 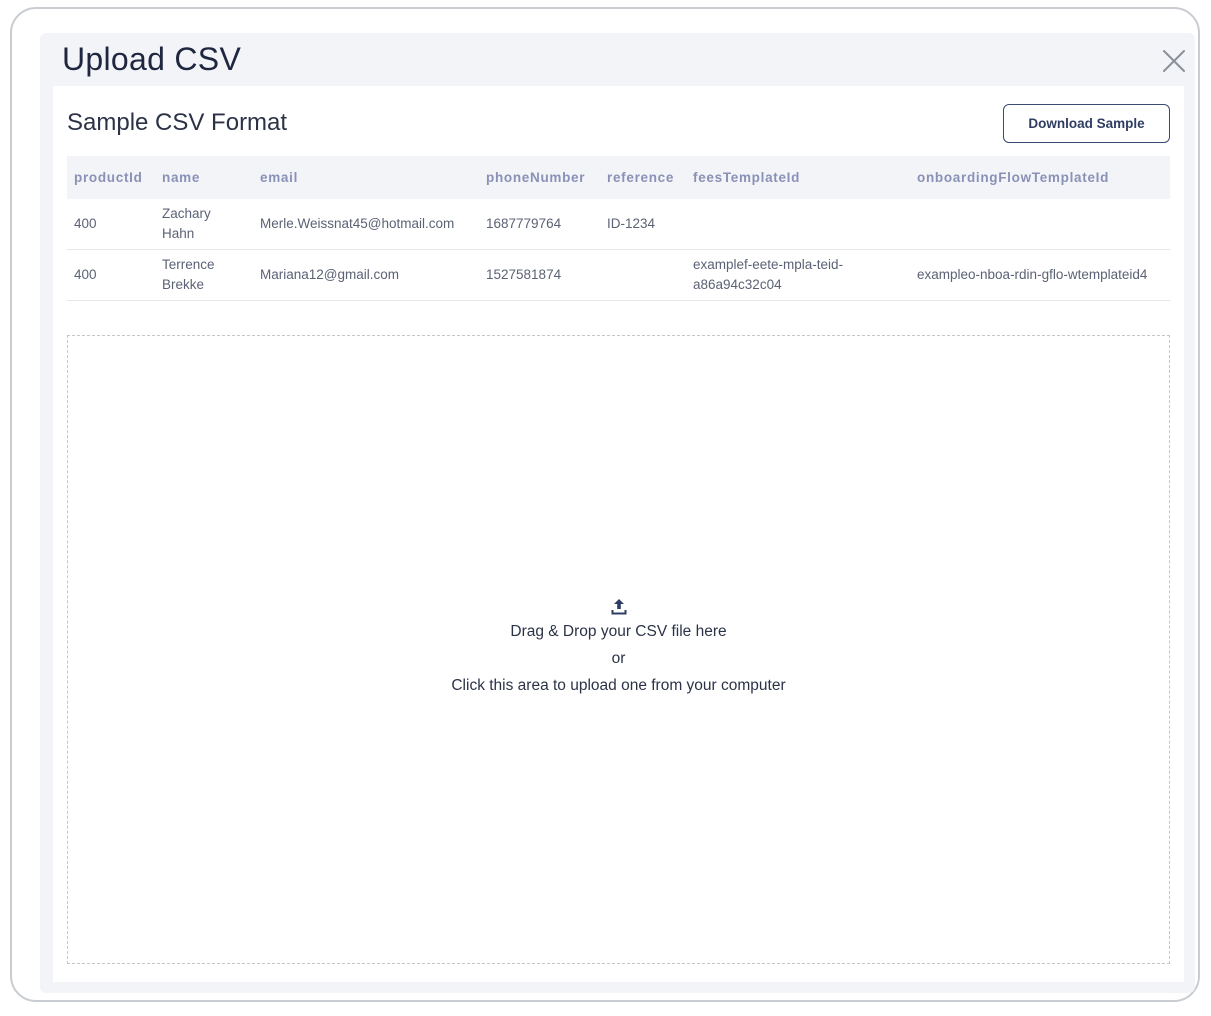 What do you see at coordinates (539, 224) in the screenshot?
I see `cell-phonenumber: 1687779764` at bounding box center [539, 224].